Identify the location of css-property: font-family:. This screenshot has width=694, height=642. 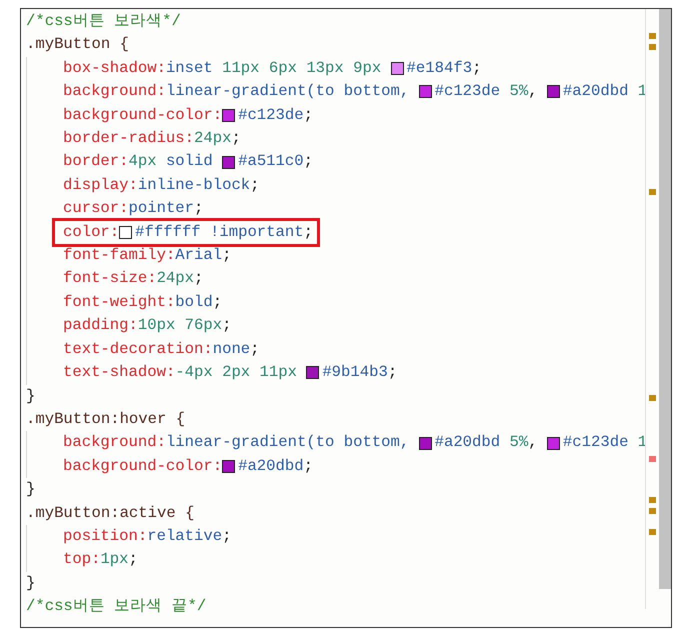
(119, 255).